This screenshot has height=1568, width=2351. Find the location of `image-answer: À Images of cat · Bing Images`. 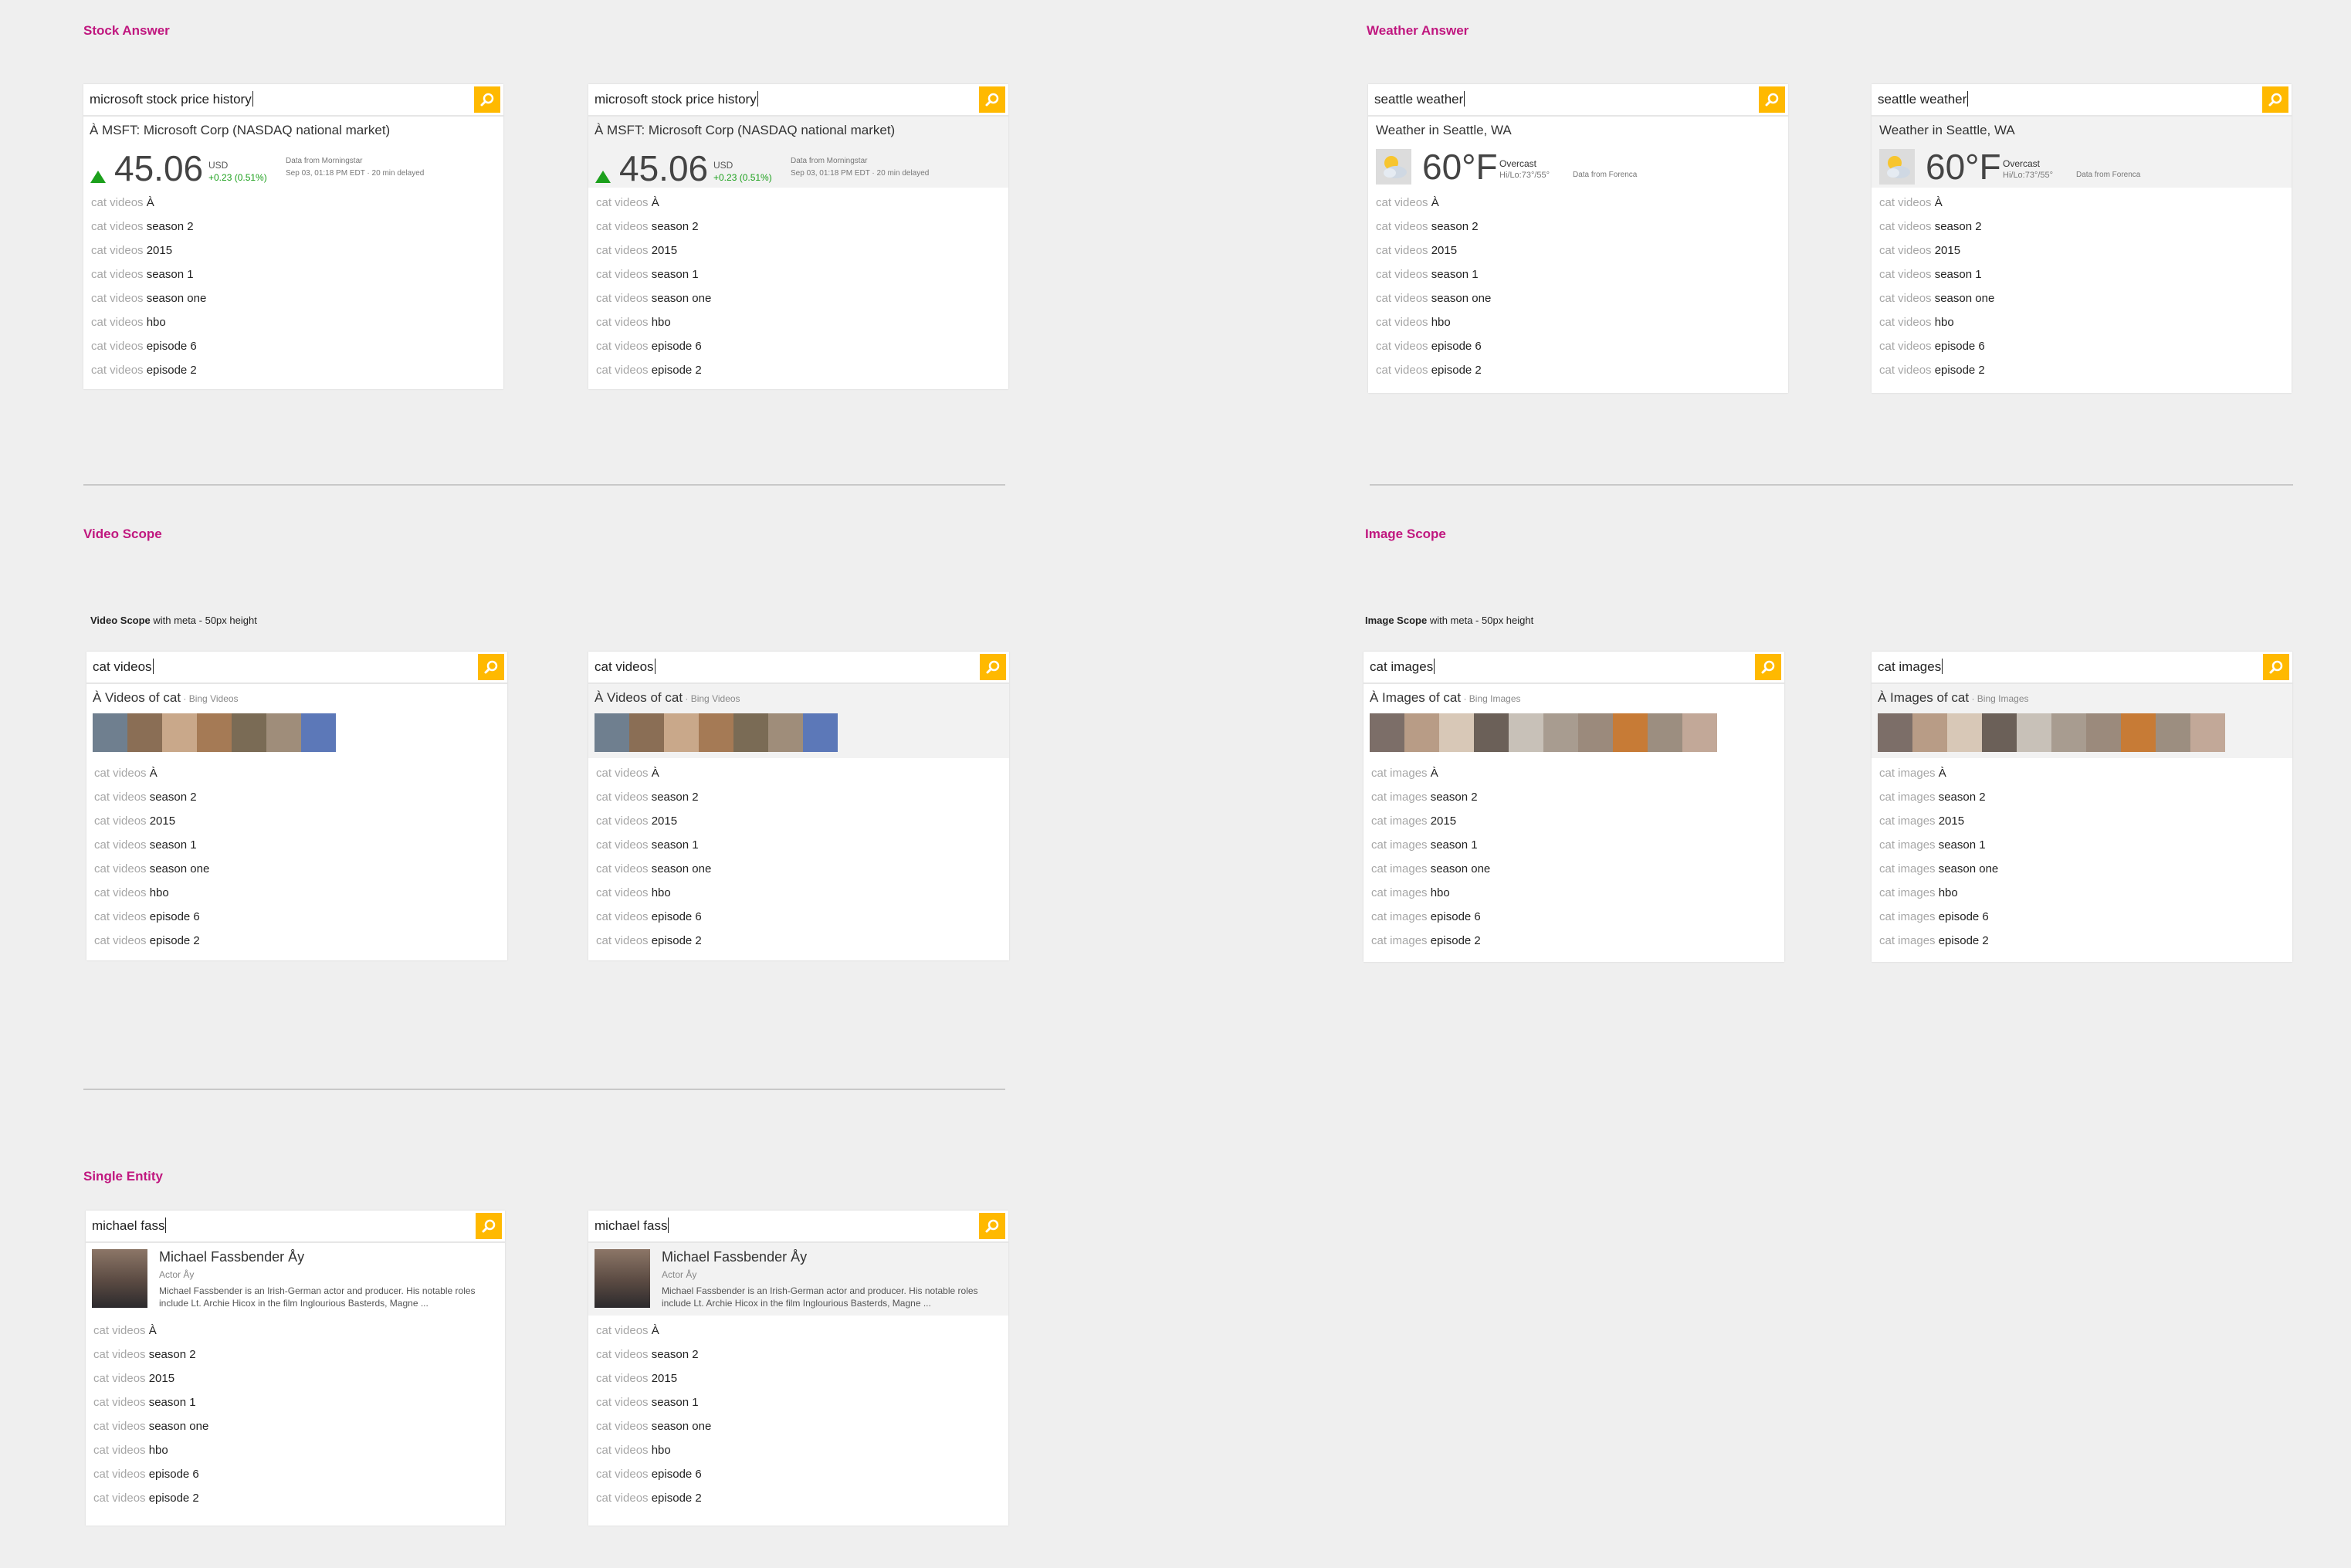

image-answer: À Images of cat · Bing Images is located at coordinates (2082, 721).